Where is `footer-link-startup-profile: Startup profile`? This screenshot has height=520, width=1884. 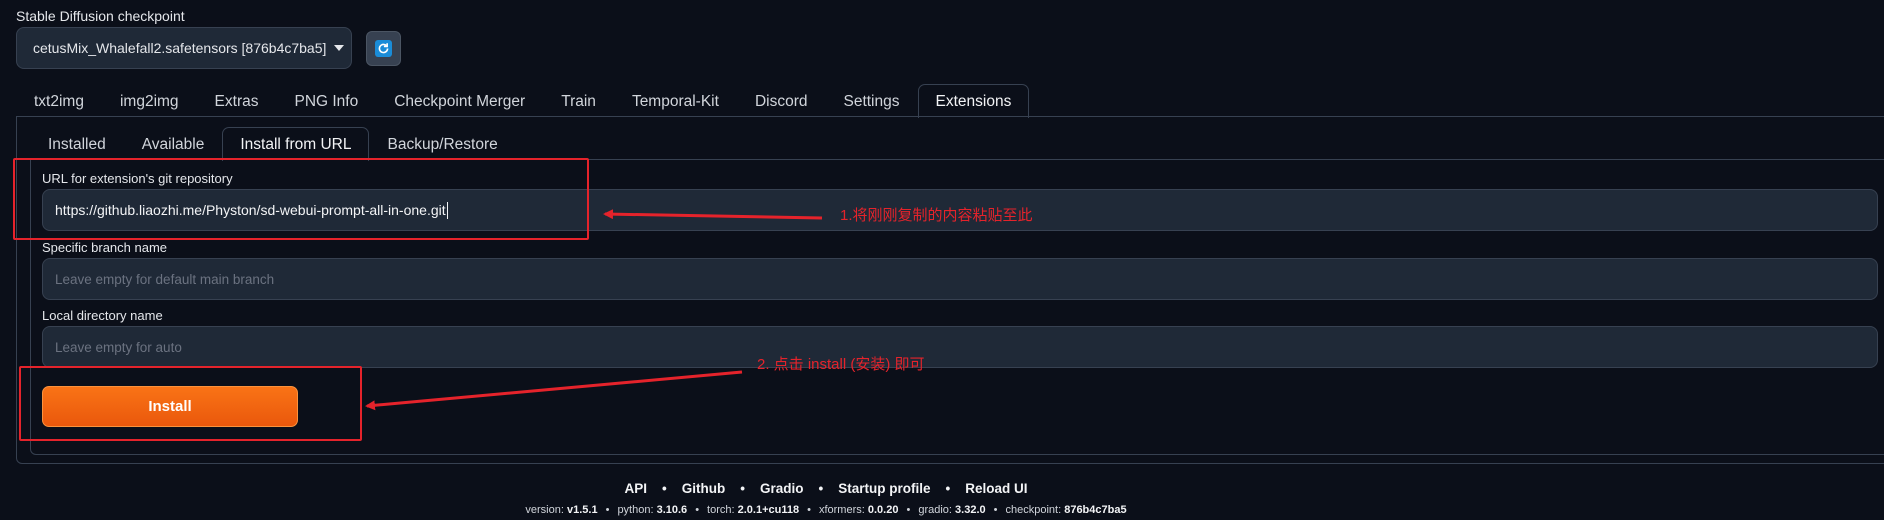 footer-link-startup-profile: Startup profile is located at coordinates (884, 488).